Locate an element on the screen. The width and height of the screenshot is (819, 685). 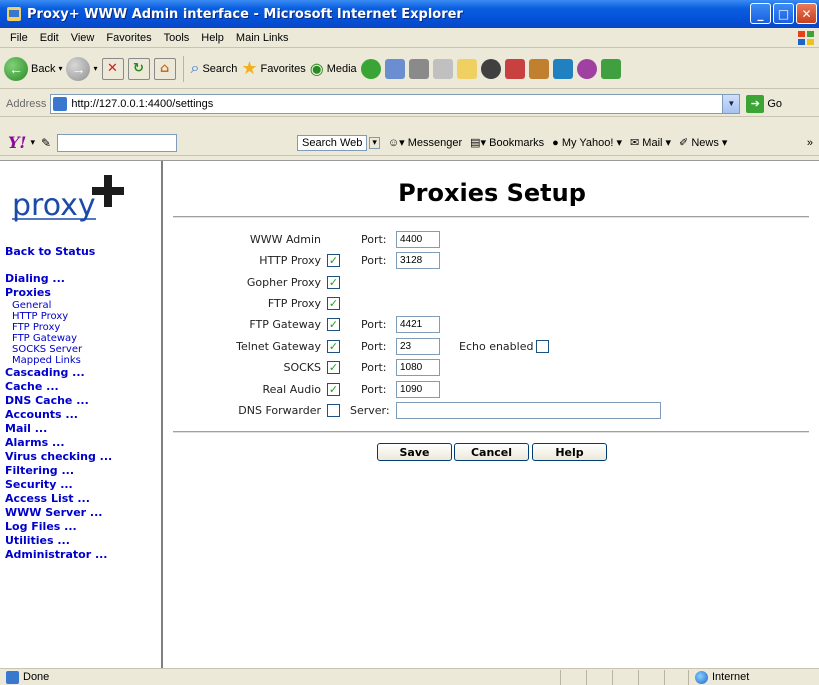
menu-help: Help is located at coordinates (212, 38).